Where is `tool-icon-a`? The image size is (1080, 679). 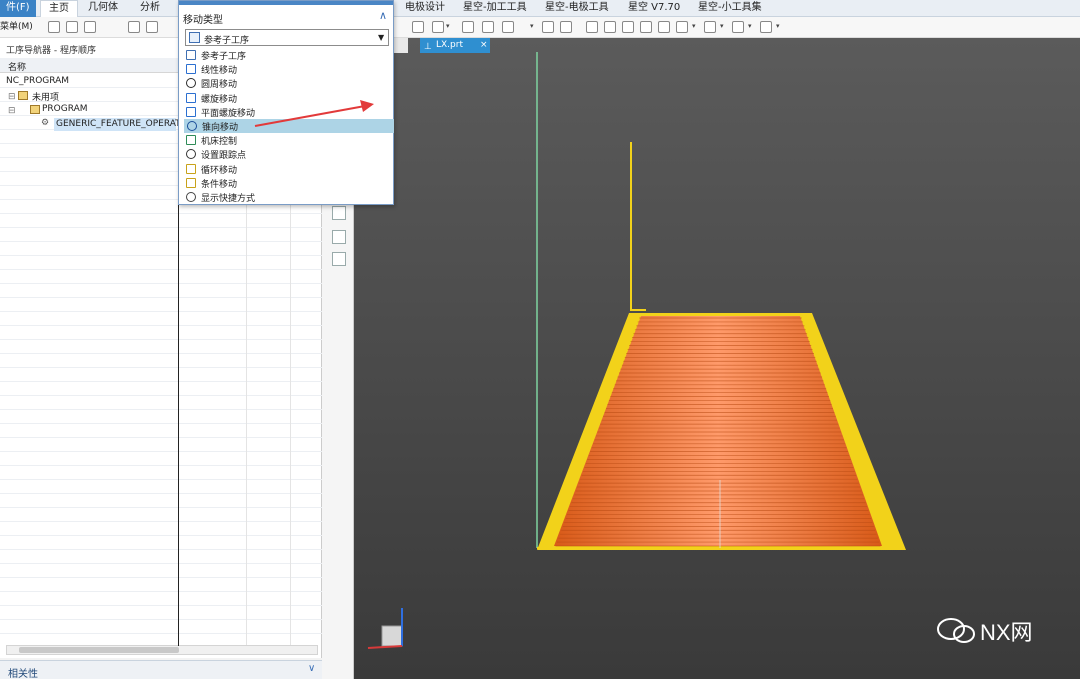
tool-icon-a is located at coordinates (339, 213).